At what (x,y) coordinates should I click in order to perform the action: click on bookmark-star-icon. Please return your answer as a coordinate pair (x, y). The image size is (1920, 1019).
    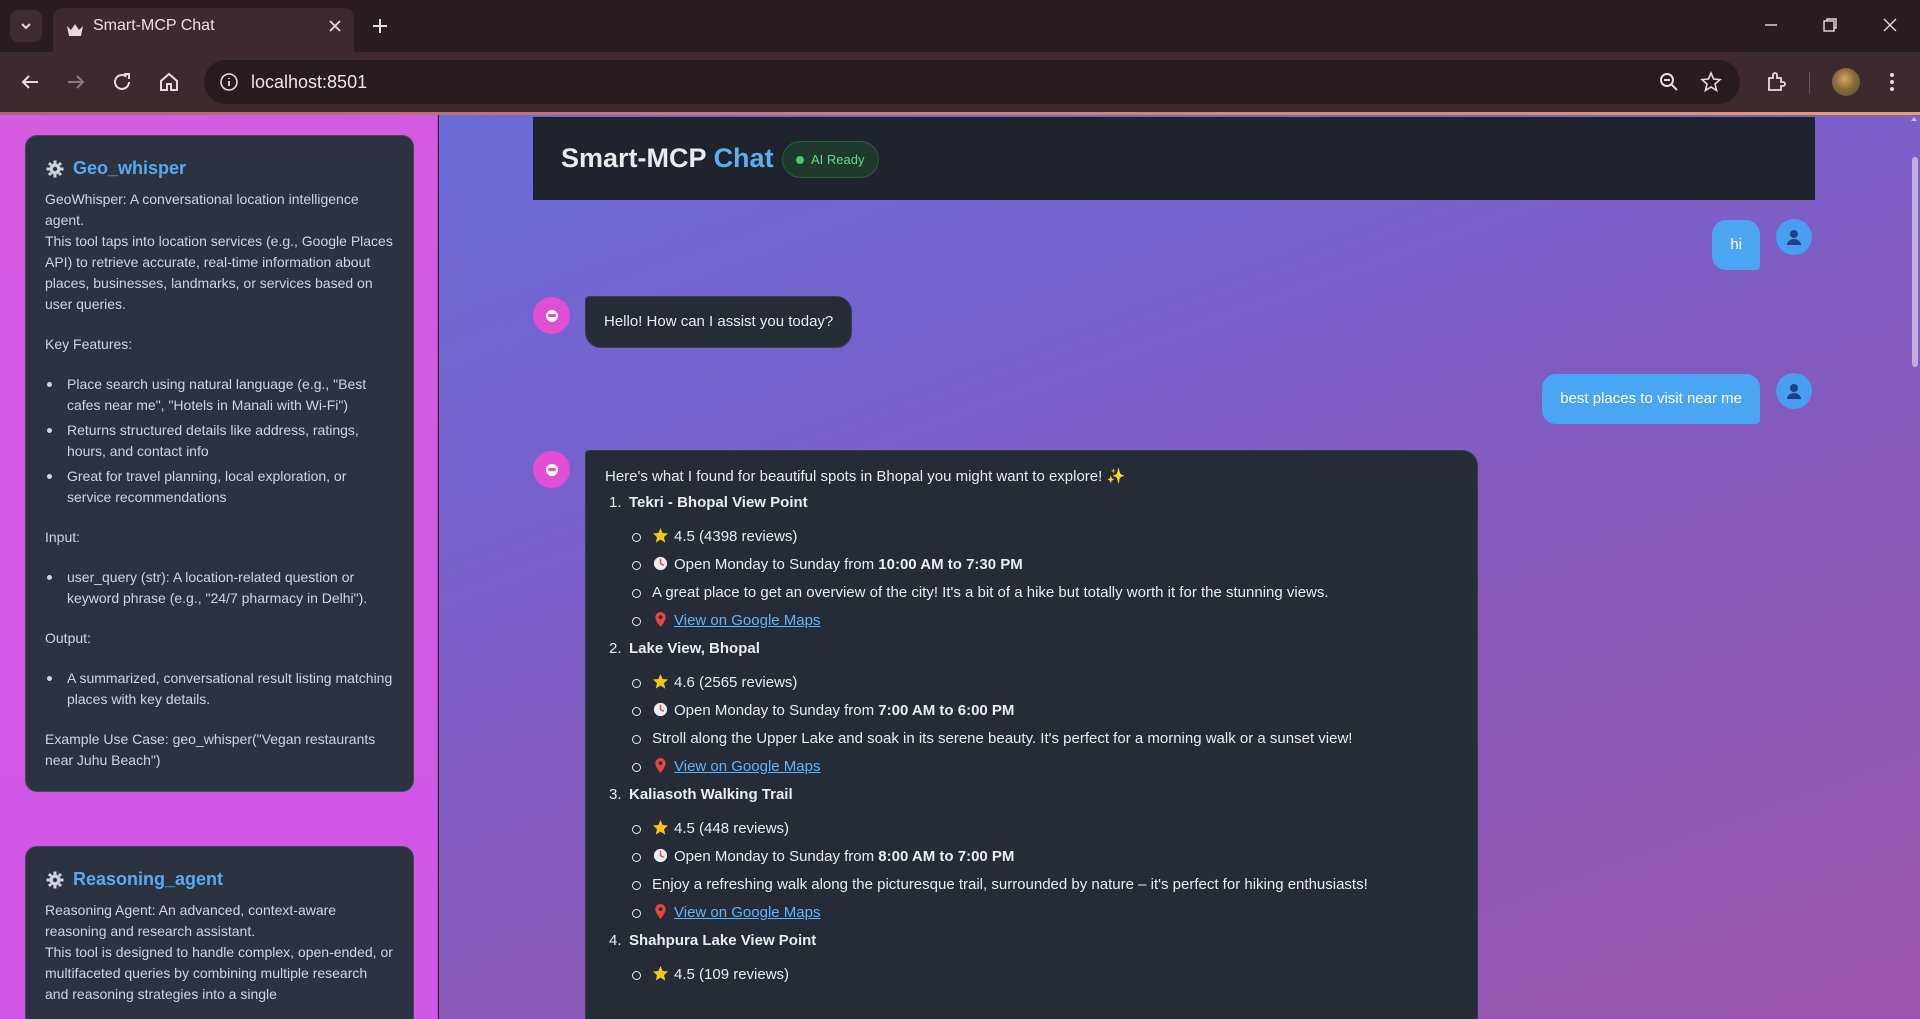
    Looking at the image, I should click on (1711, 82).